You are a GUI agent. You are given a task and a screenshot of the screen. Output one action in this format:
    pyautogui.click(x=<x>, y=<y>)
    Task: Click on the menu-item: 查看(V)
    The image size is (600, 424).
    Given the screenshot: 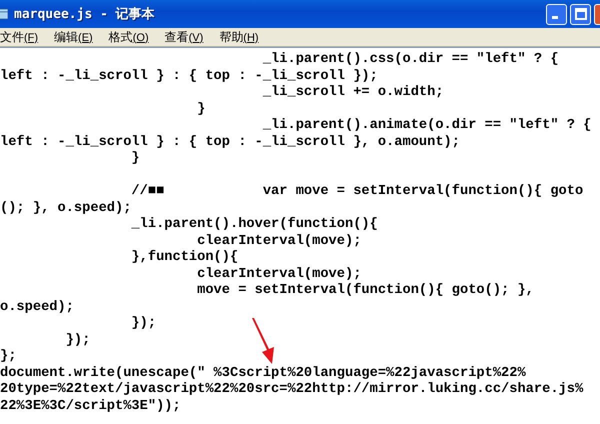 What is the action you would take?
    pyautogui.click(x=184, y=37)
    